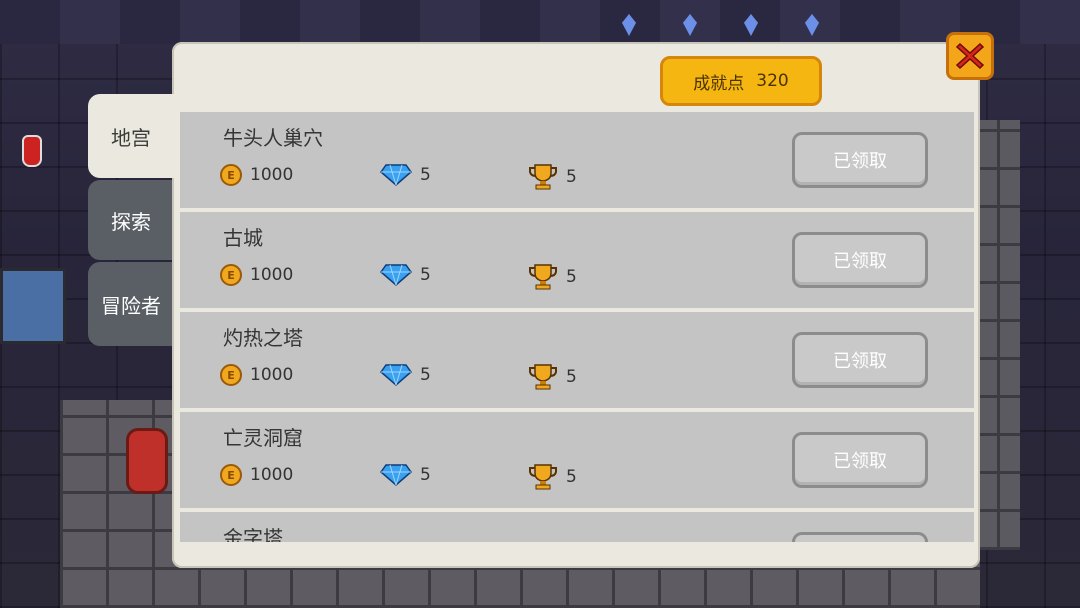 The image size is (1080, 608). What do you see at coordinates (32, 151) in the screenshot?
I see `potion-icon` at bounding box center [32, 151].